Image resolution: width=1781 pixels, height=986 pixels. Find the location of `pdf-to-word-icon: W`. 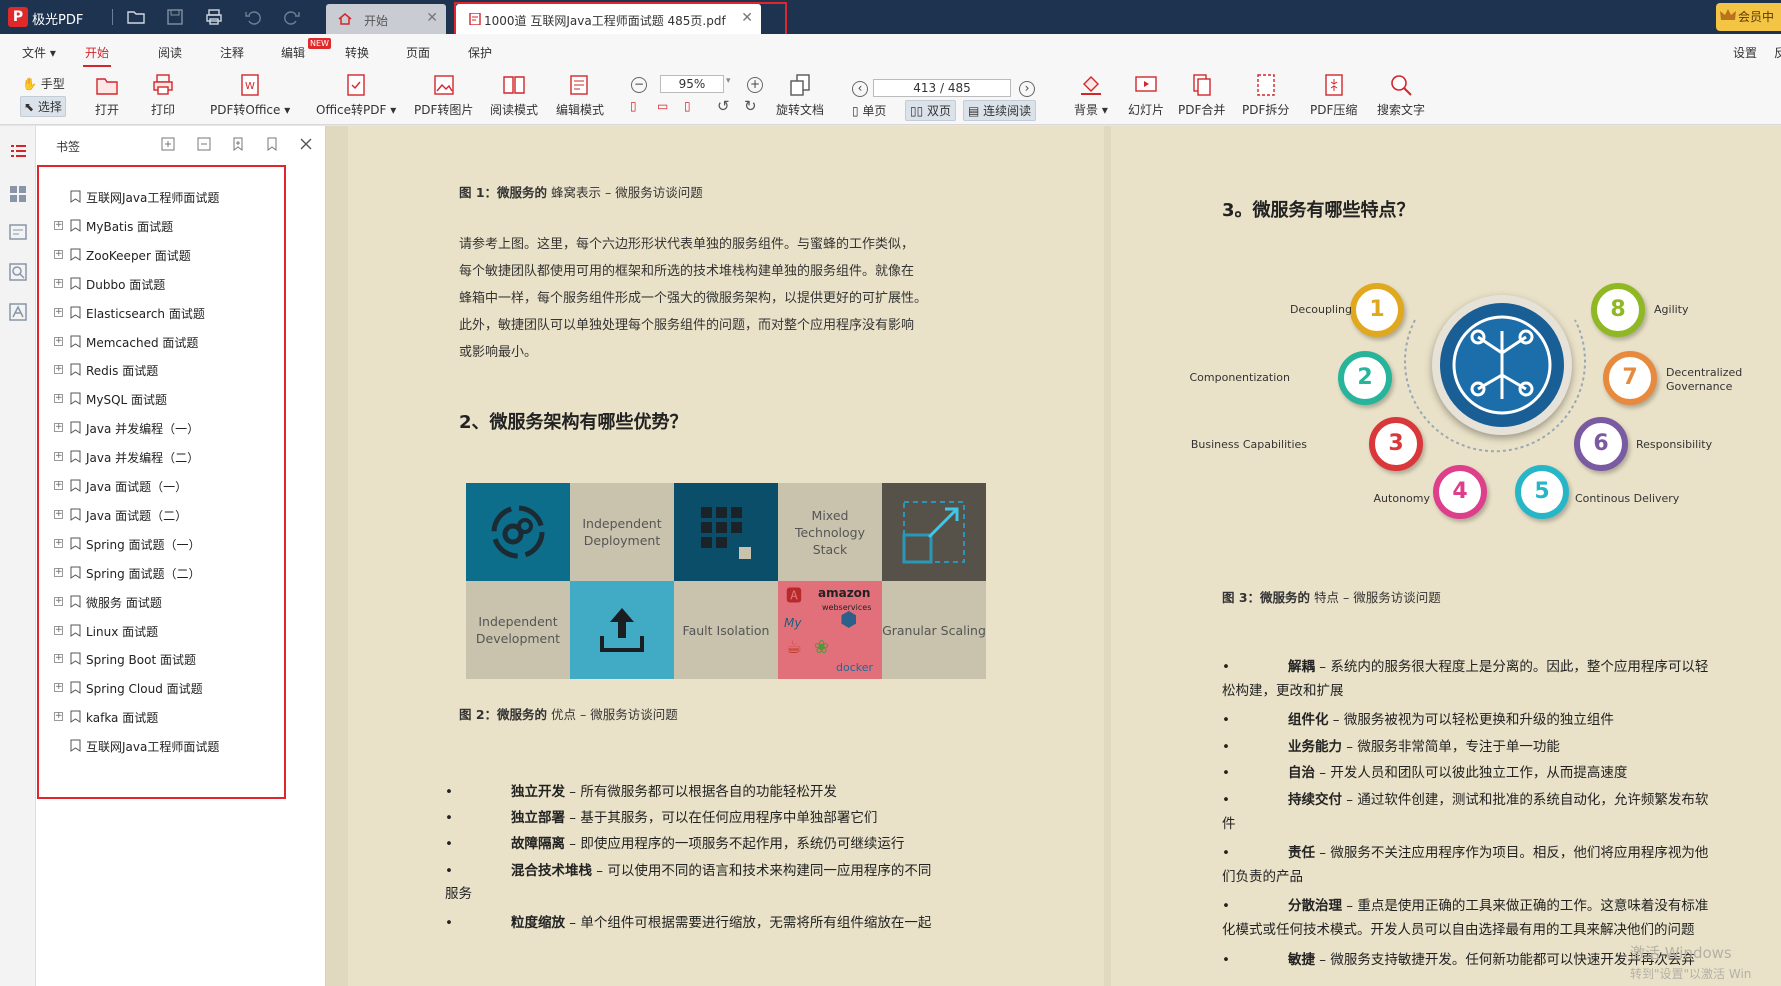

pdf-to-word-icon: W is located at coordinates (250, 85).